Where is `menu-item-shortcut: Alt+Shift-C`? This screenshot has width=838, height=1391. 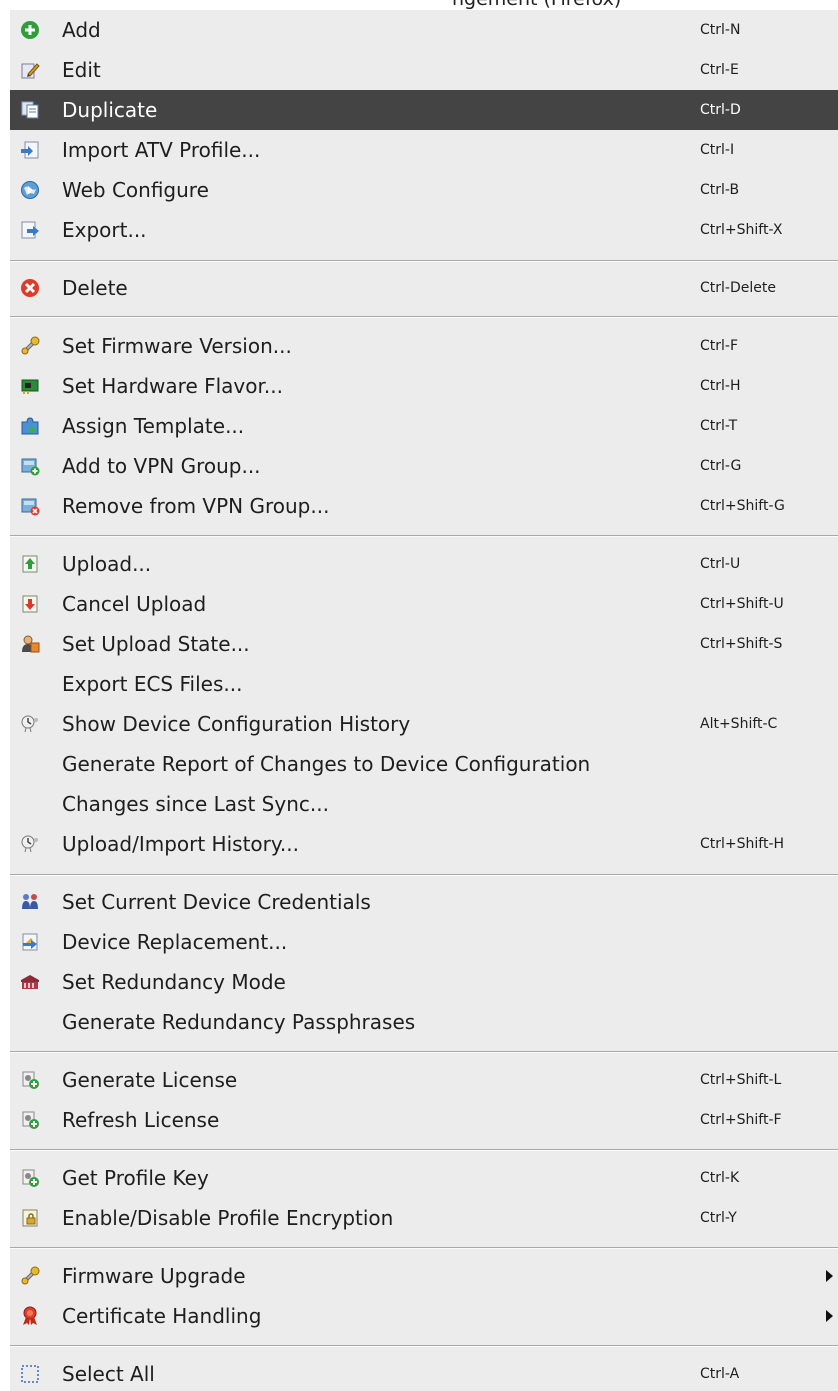 menu-item-shortcut: Alt+Shift-C is located at coordinates (739, 724).